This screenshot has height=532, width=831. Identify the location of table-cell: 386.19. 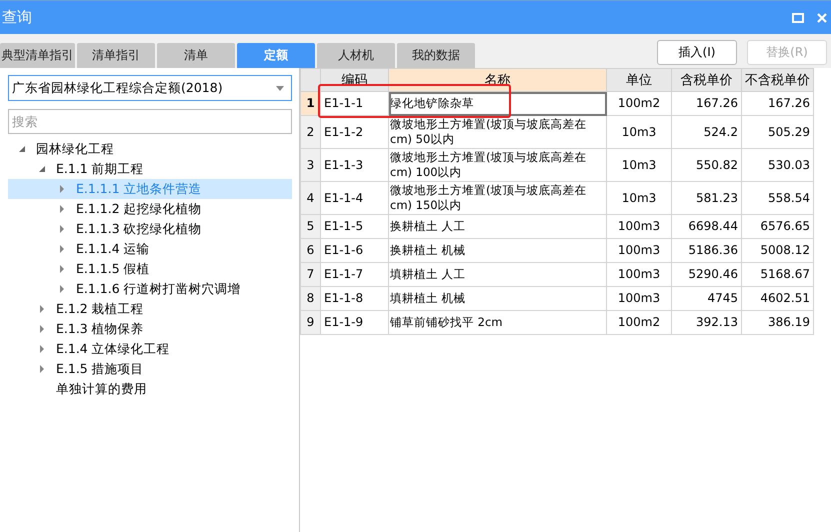
(778, 322).